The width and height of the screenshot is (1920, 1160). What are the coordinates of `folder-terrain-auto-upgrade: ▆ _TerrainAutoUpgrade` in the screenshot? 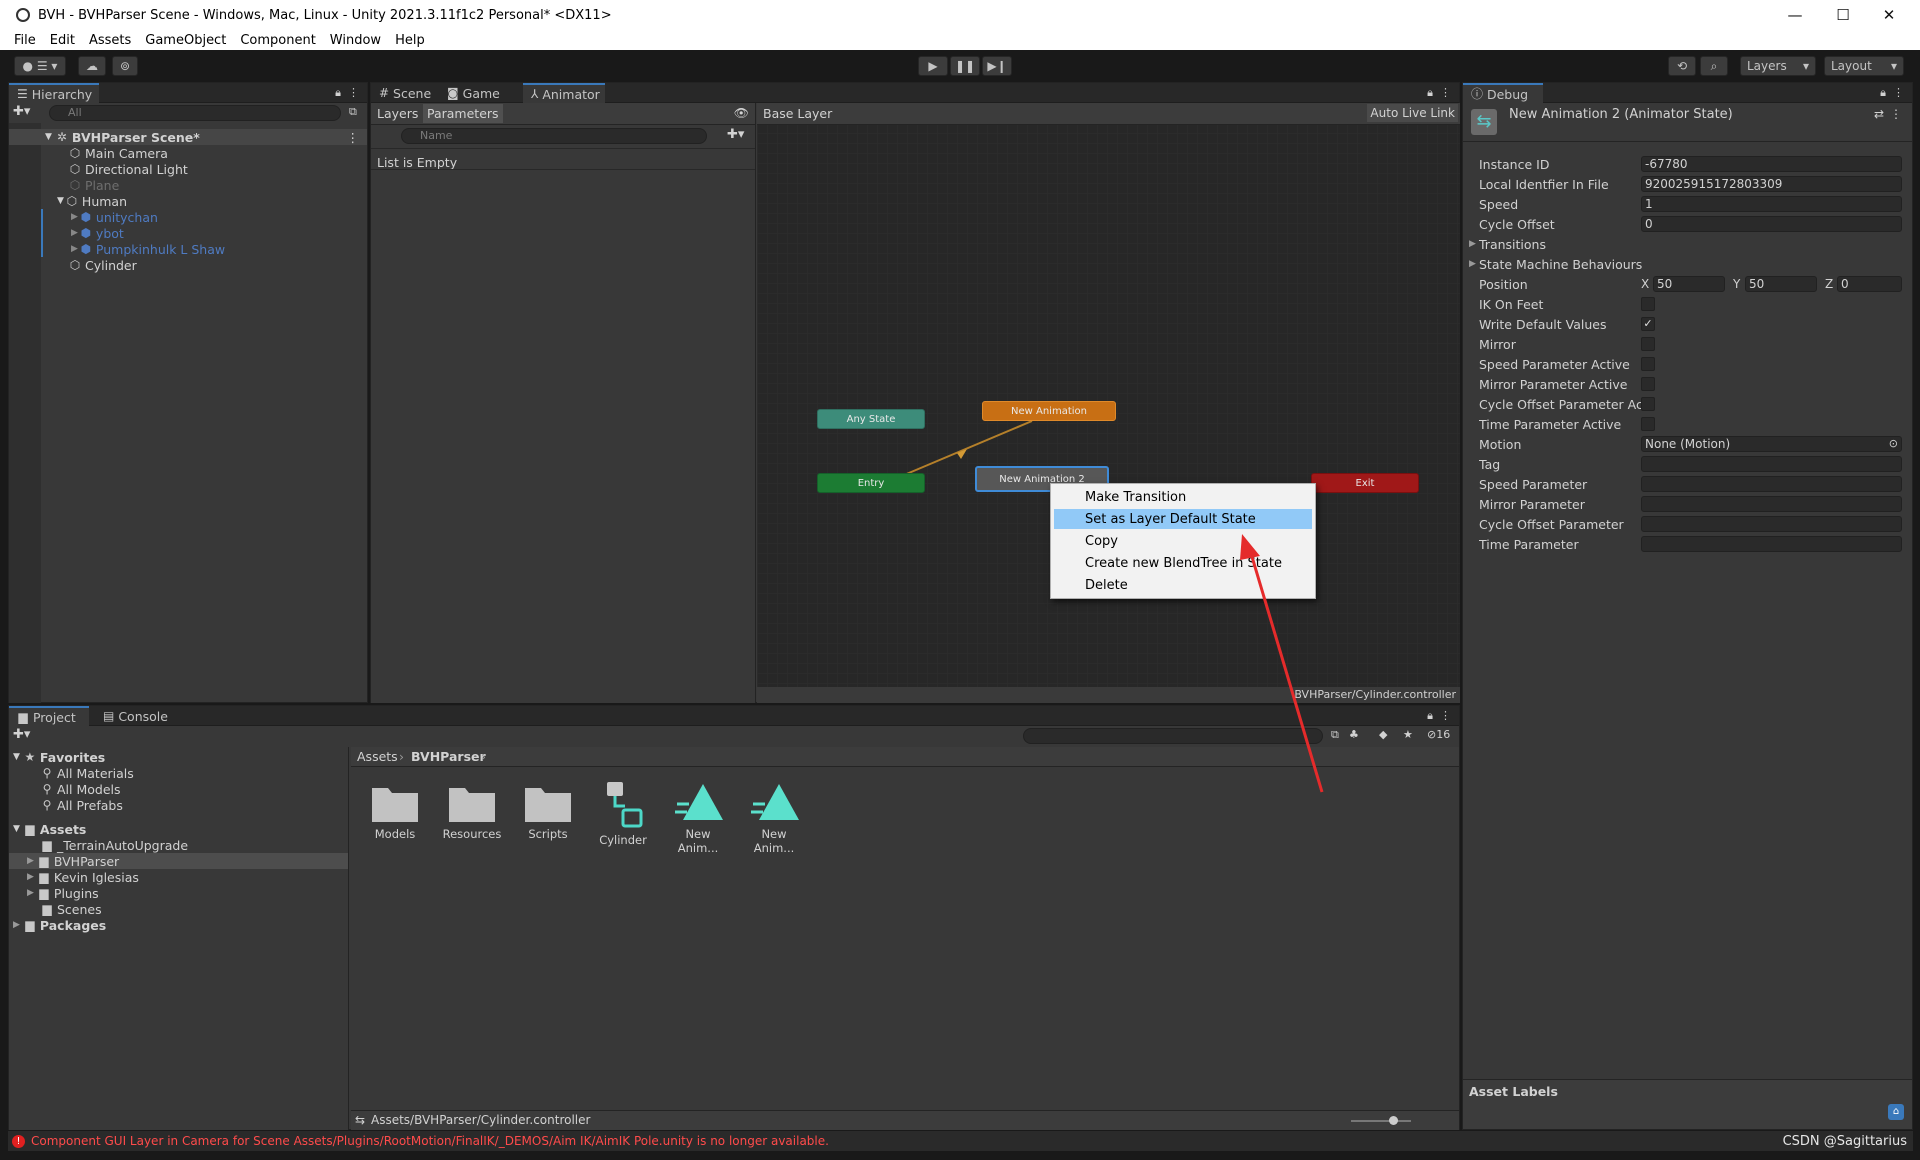 It's located at (178, 845).